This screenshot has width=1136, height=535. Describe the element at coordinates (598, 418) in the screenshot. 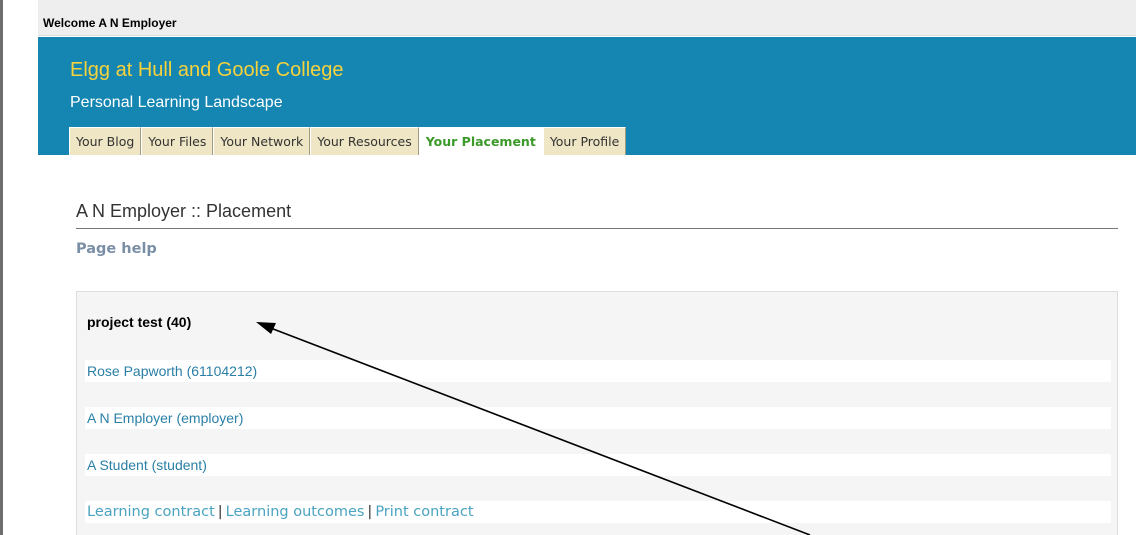

I see `list-item: A N Employer (employer)` at that location.